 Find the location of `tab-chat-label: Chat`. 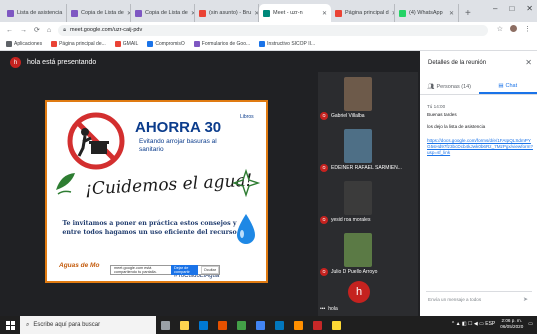

tab-chat-label: Chat is located at coordinates (511, 85).